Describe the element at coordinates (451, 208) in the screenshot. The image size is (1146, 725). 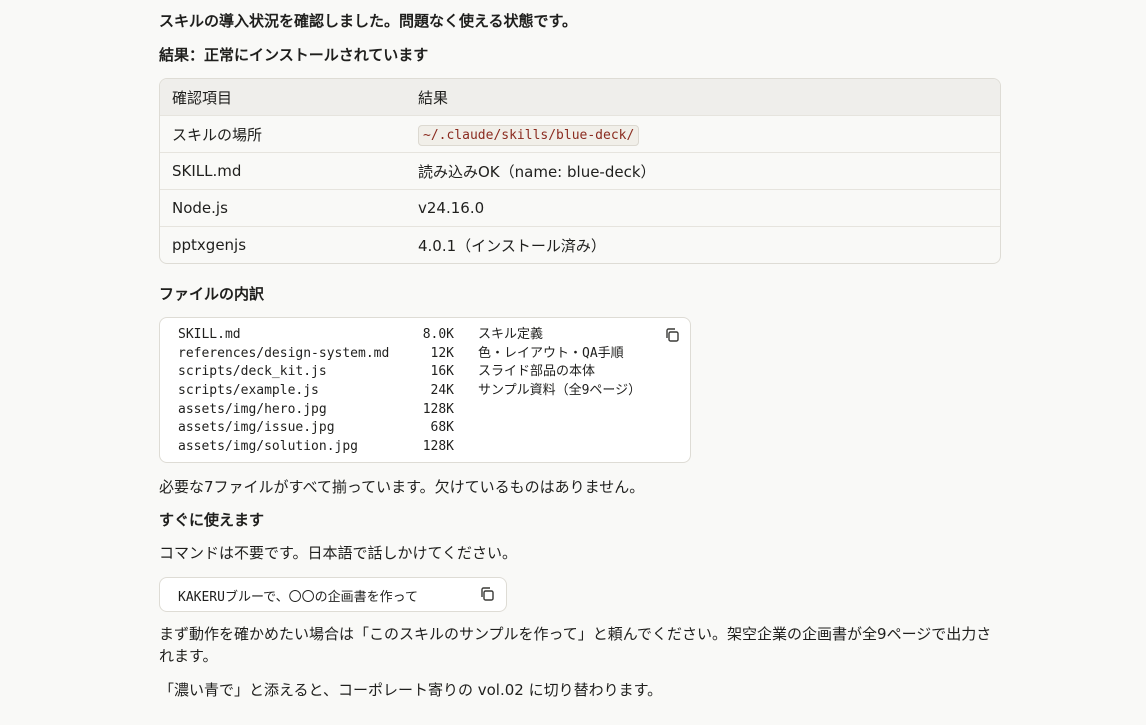
I see `table-cell: v24.16.0` at that location.